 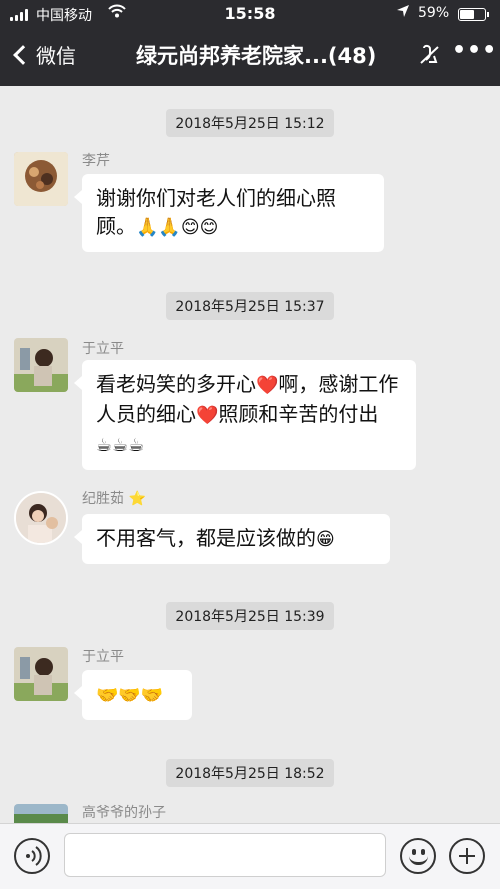 I want to click on sender-name: 纪胜茹 ⭐, so click(x=114, y=499).